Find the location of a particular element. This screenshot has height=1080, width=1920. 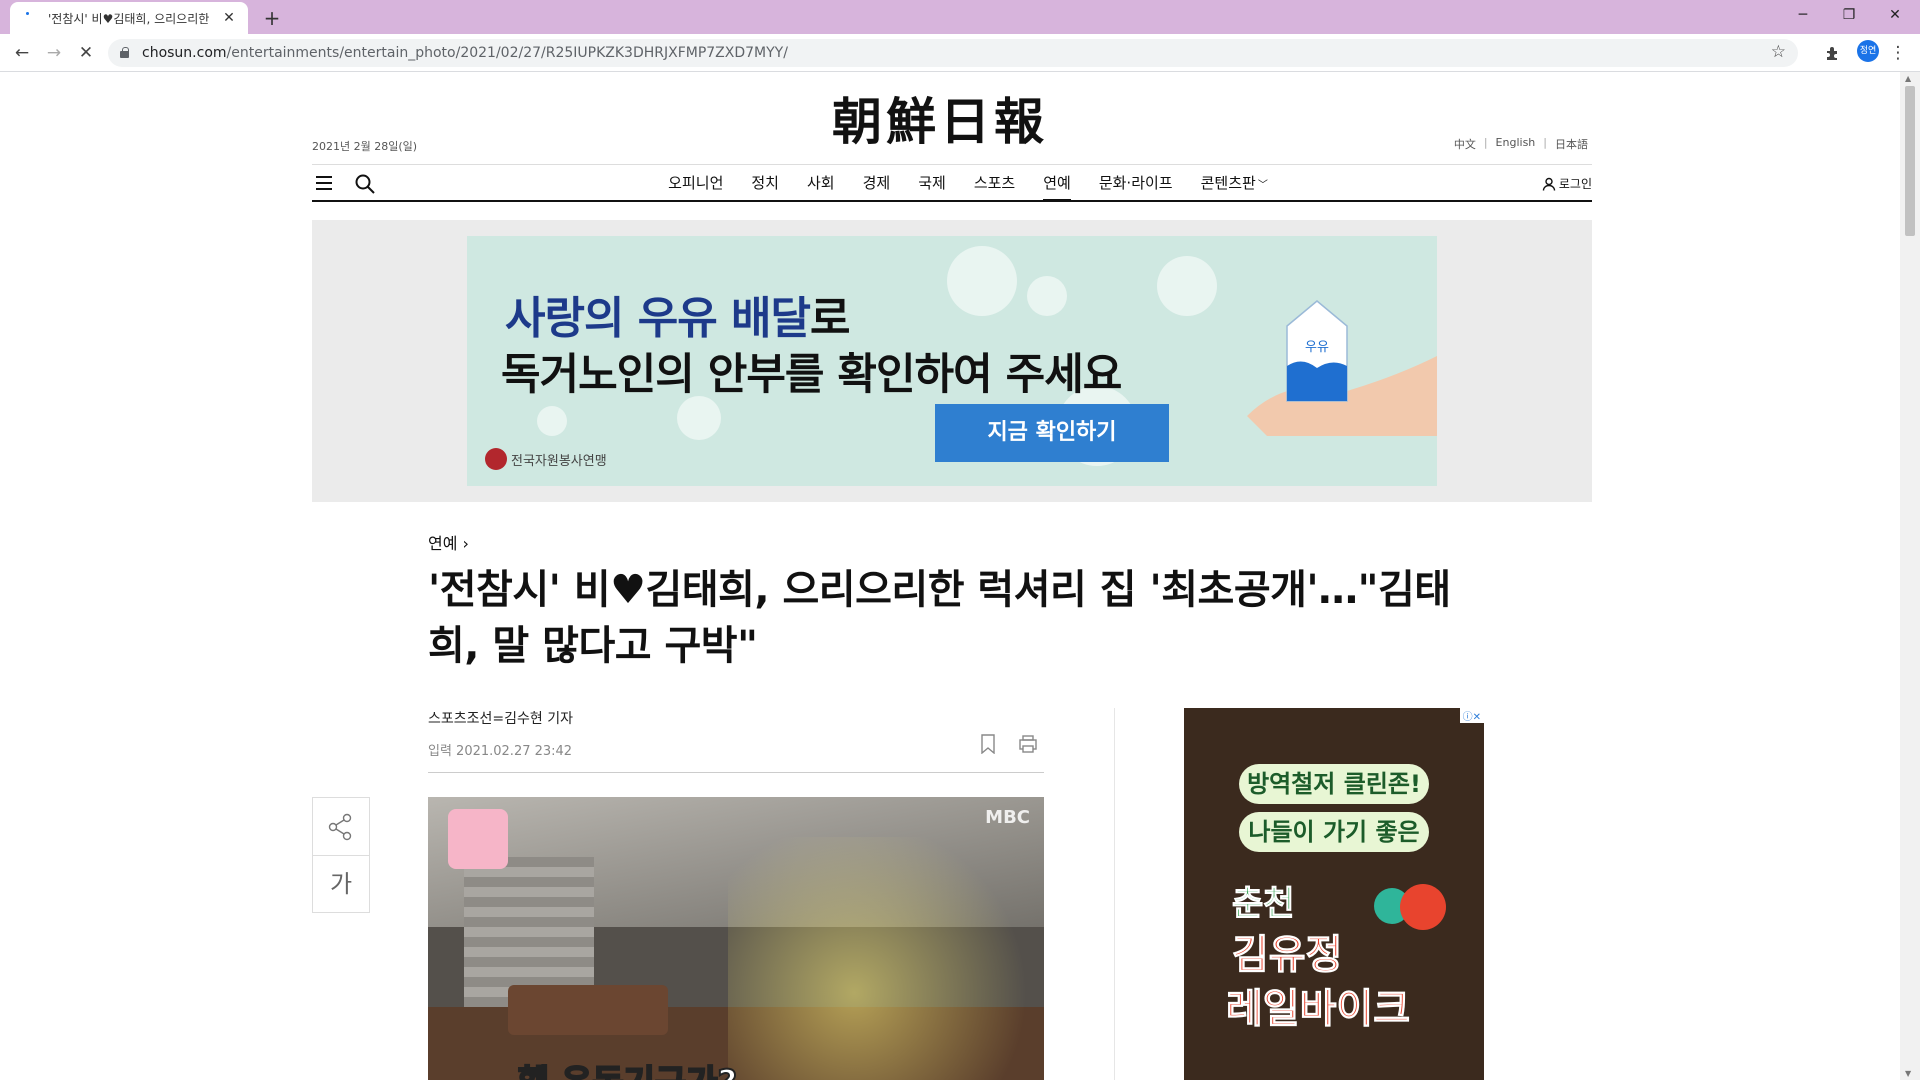

restore-icon: ❐ is located at coordinates (1849, 15).